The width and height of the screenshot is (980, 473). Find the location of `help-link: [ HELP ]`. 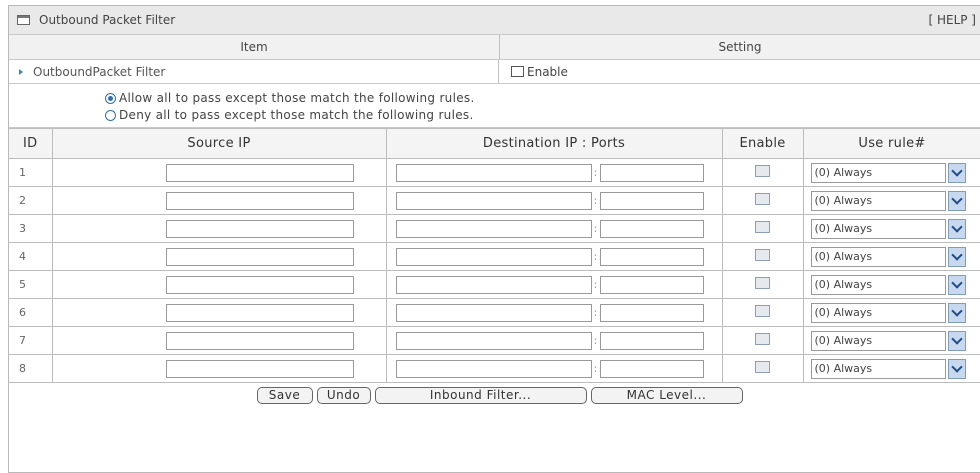

help-link: [ HELP ] is located at coordinates (954, 20).